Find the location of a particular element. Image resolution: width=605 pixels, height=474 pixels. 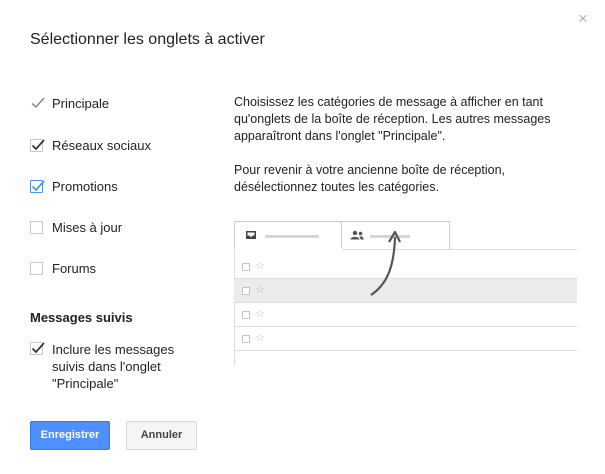

checkbox-include-starred is located at coordinates (37, 348).